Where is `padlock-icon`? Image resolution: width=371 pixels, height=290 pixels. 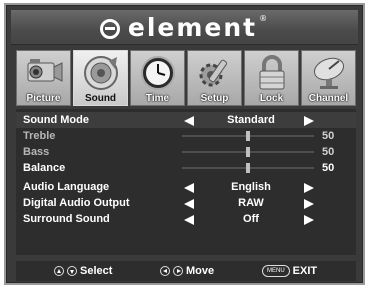 padlock-icon is located at coordinates (271, 72).